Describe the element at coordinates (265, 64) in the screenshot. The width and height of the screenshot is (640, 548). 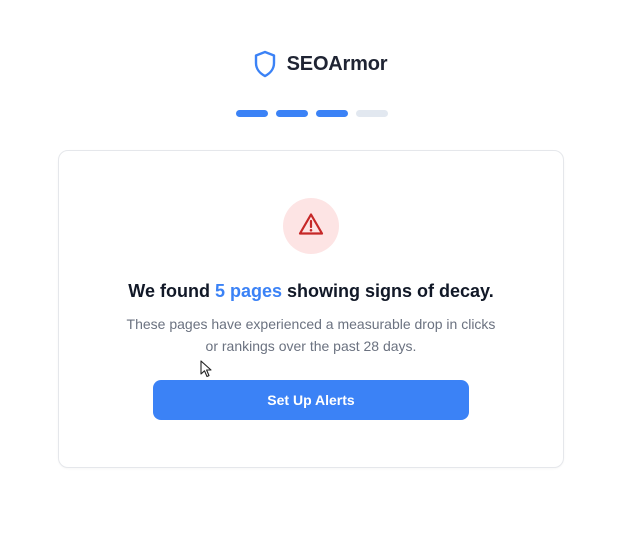
I see `shield-icon` at that location.